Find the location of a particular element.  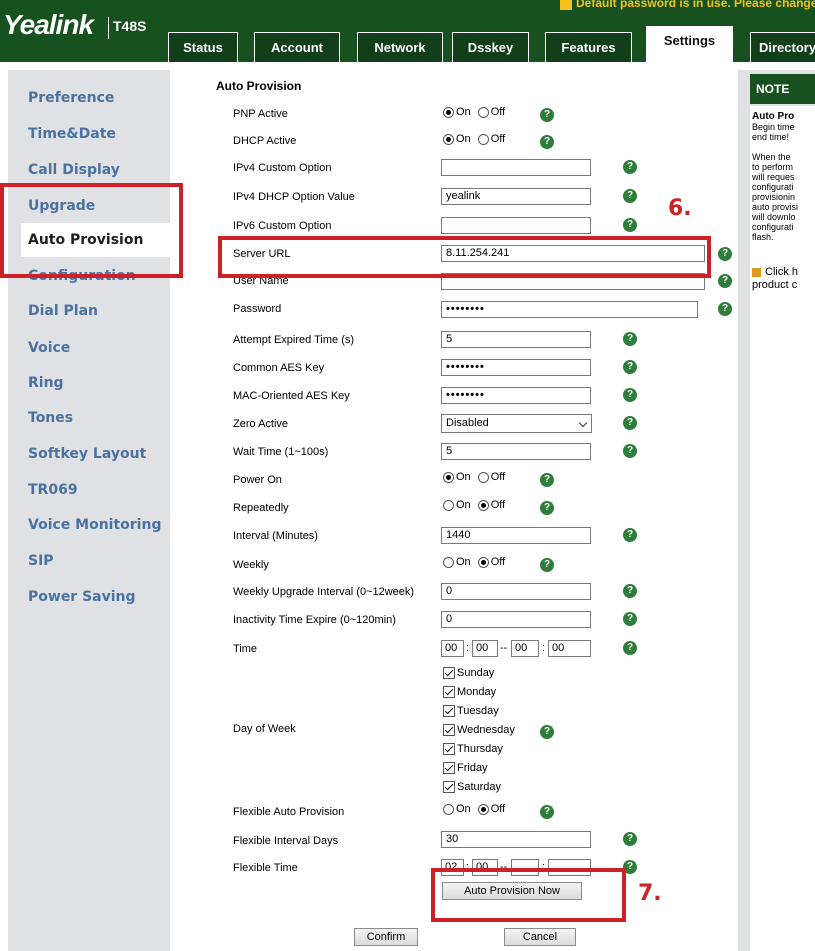

day-checkbox-thursday: Thursday is located at coordinates (473, 751).